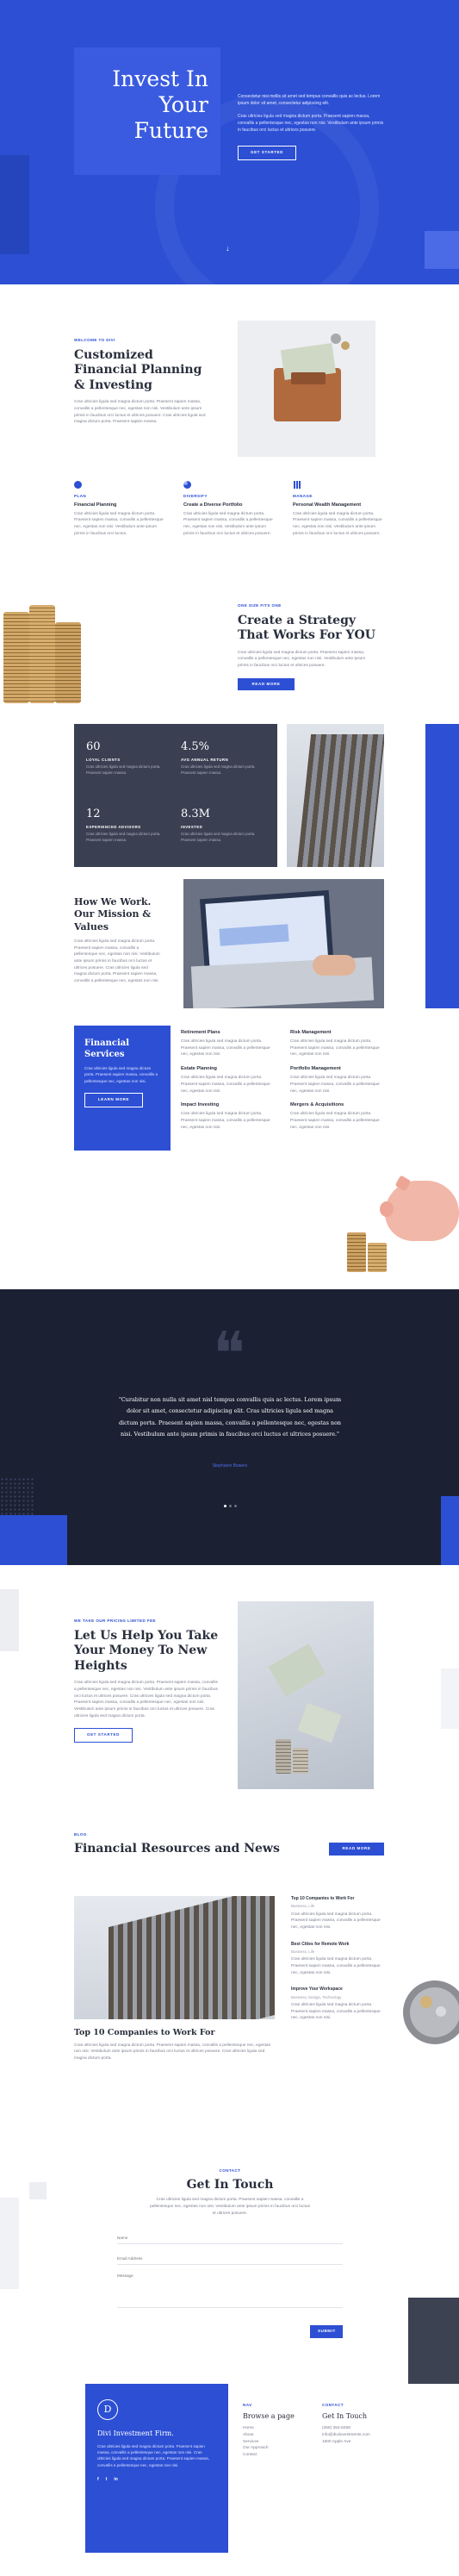 The height and width of the screenshot is (2576, 459). I want to click on slider-dot-active, so click(224, 1506).